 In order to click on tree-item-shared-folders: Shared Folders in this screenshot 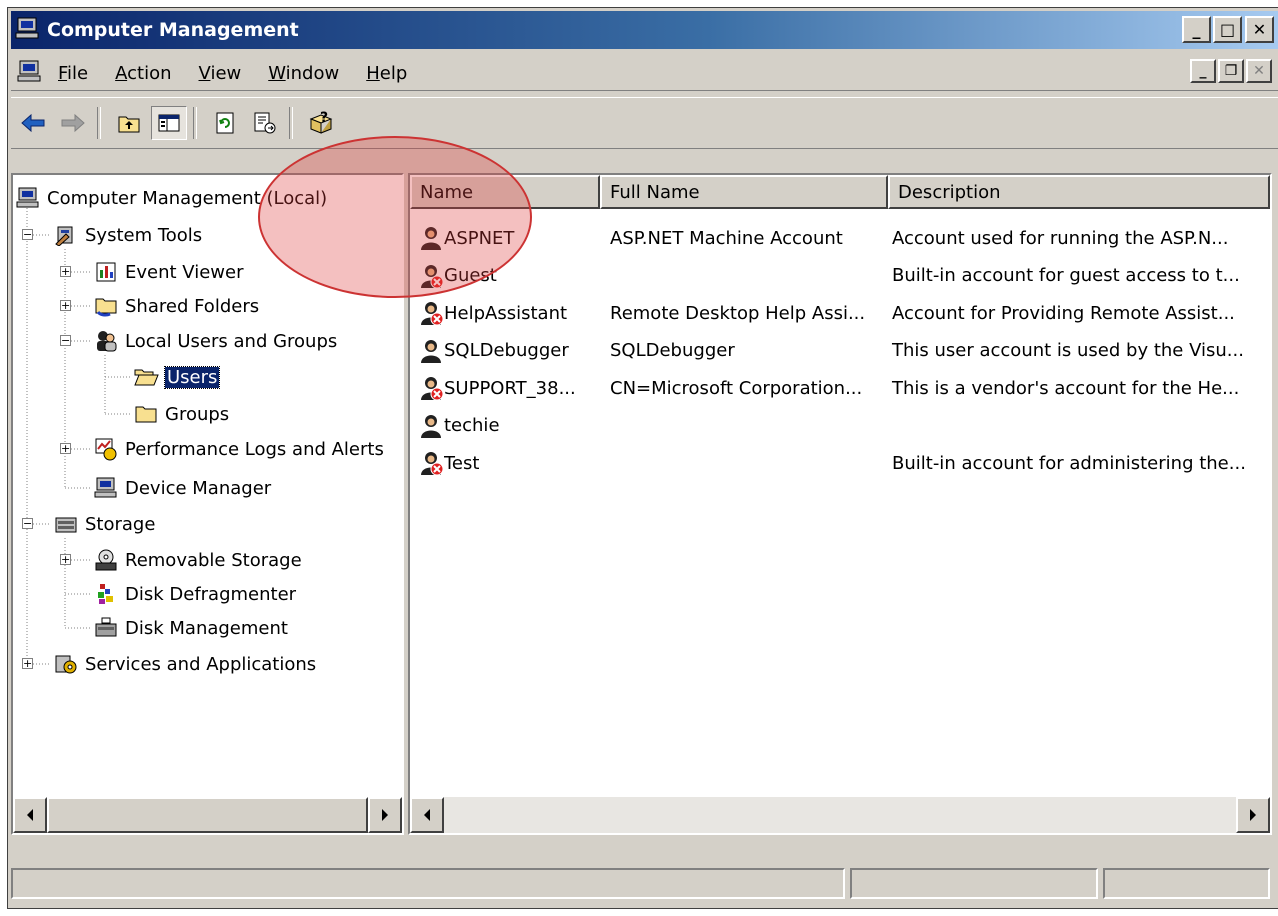, I will do `click(176, 306)`.